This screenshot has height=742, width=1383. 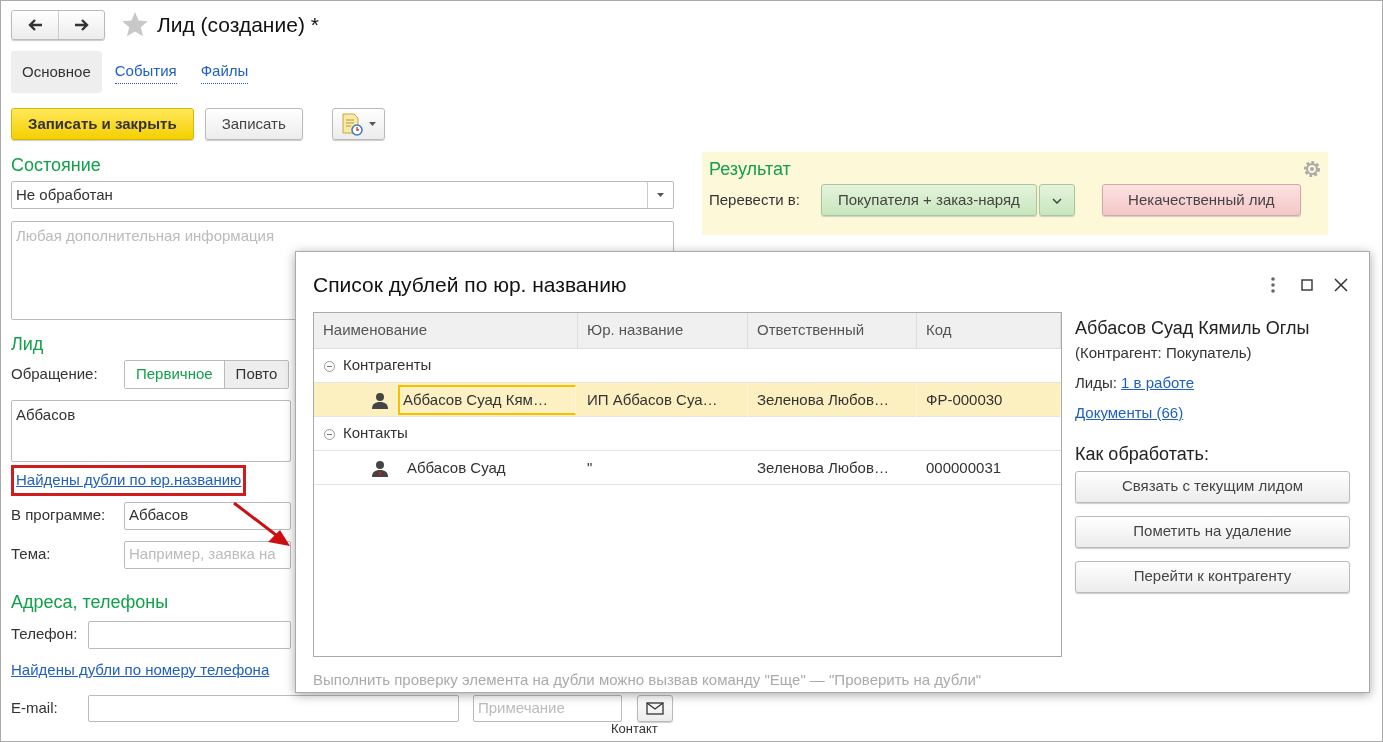 I want to click on table-cell-text: 000000031, so click(x=964, y=467).